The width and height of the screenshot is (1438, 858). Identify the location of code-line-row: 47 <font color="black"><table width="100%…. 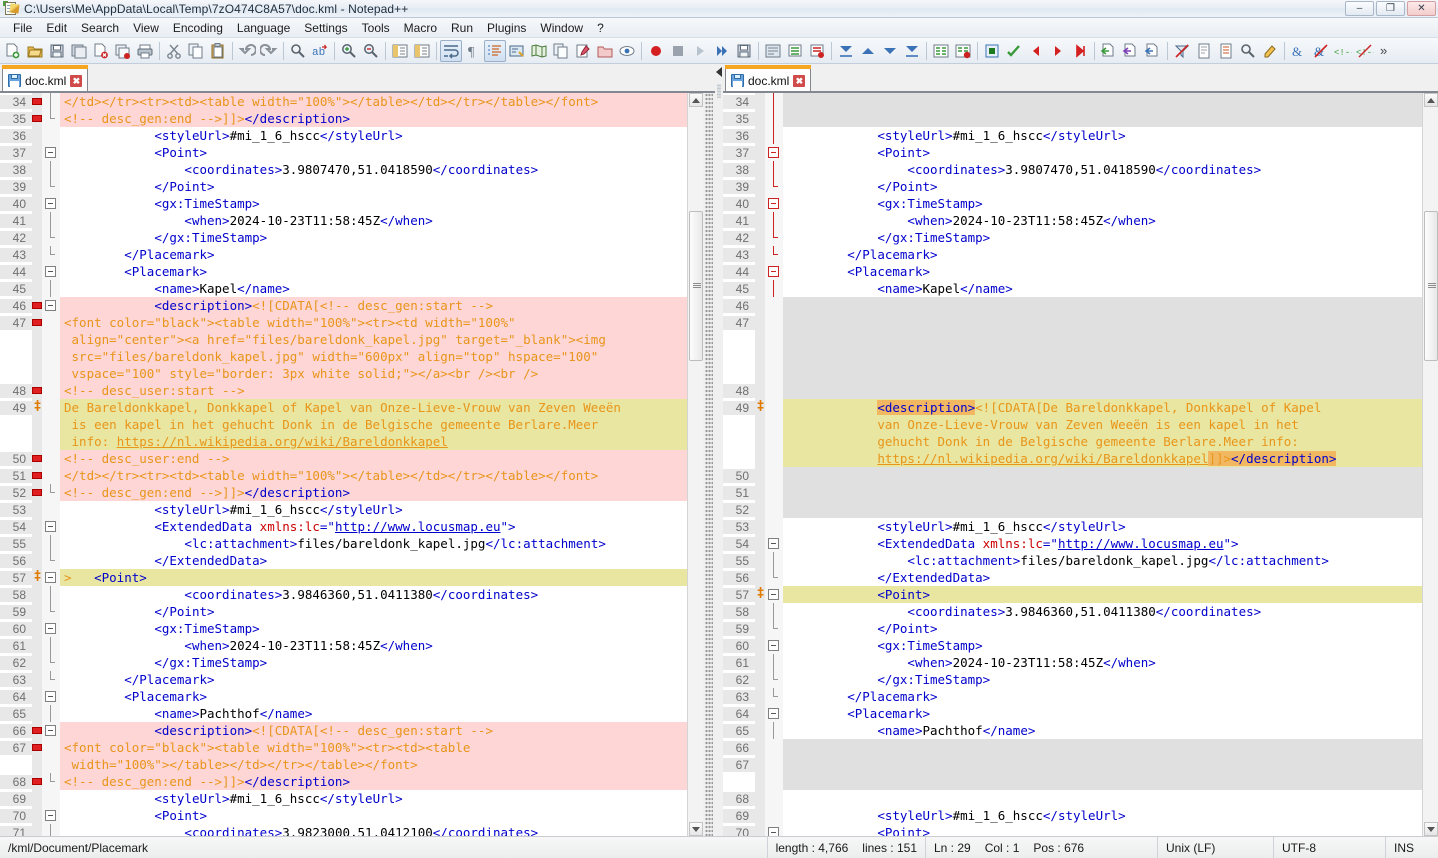
(343, 322).